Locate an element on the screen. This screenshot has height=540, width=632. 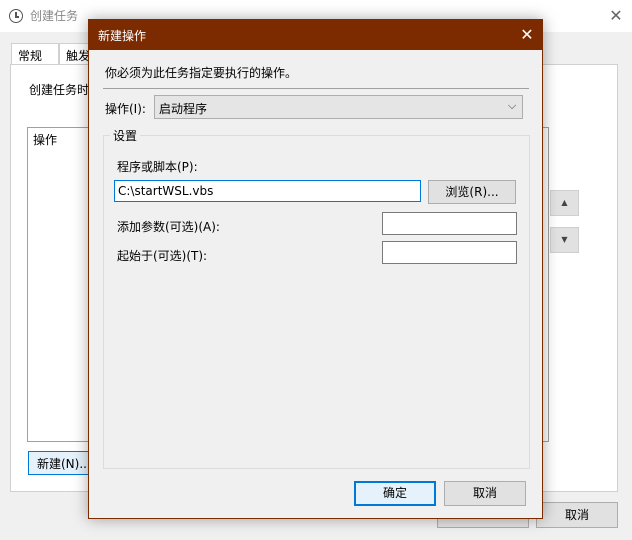
arguments-input is located at coordinates (449, 223).